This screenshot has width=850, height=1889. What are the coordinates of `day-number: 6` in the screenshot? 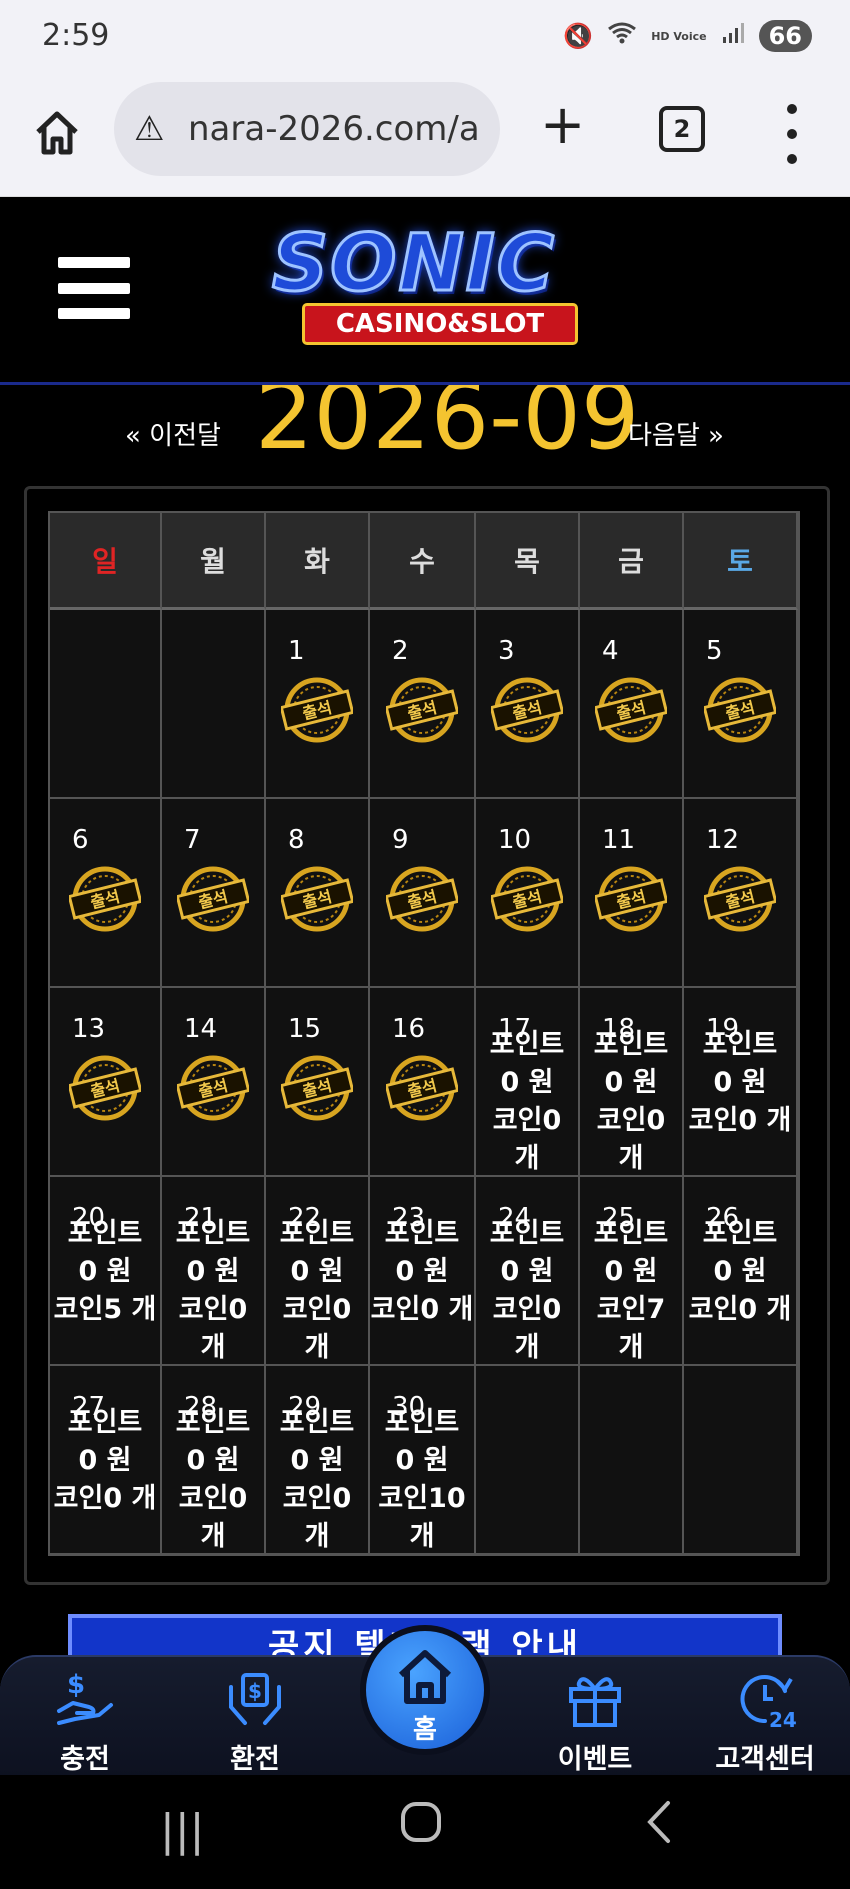 It's located at (80, 840).